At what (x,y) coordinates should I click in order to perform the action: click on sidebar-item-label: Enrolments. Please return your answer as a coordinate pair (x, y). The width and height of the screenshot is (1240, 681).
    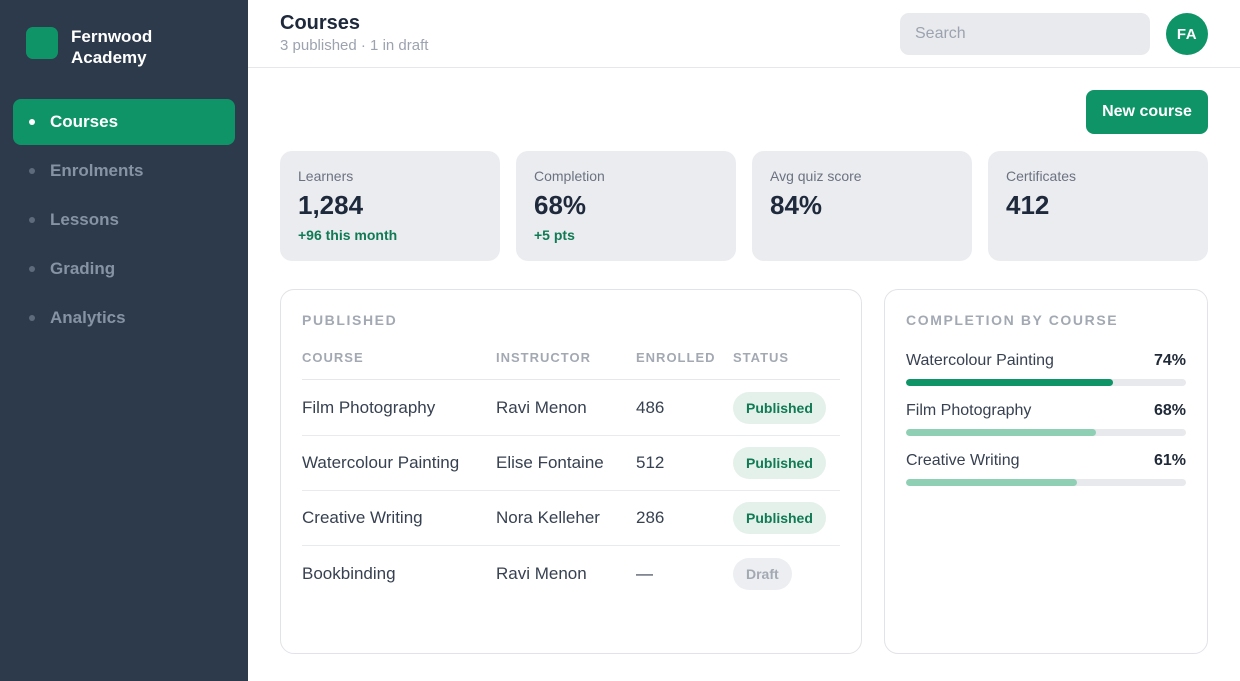
    Looking at the image, I should click on (97, 170).